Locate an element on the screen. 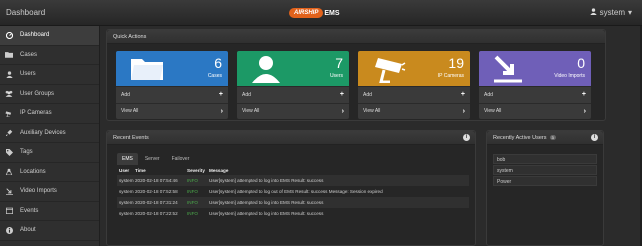  dashboard-icon is located at coordinates (9, 35).